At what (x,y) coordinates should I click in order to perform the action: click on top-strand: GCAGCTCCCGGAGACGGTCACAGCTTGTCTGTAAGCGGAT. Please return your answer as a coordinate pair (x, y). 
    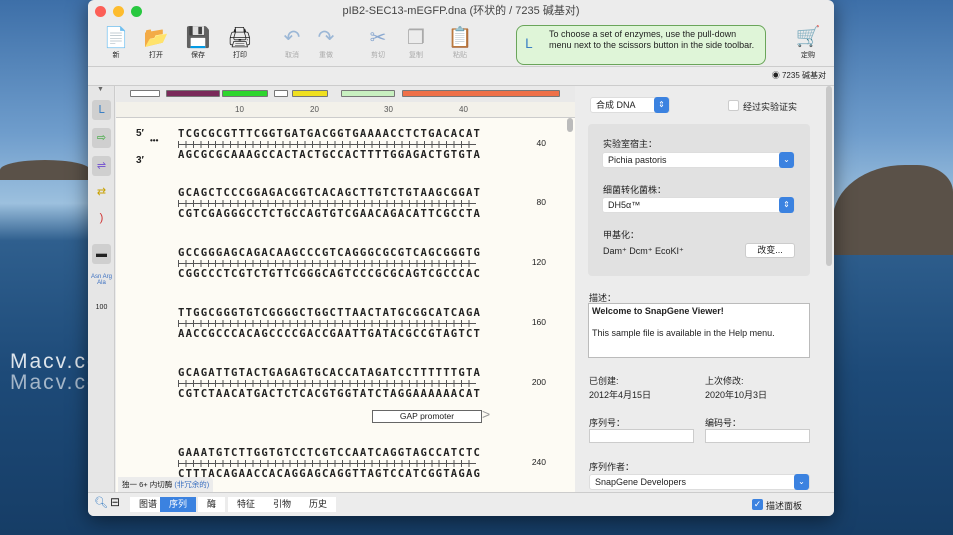
    Looking at the image, I should click on (329, 193).